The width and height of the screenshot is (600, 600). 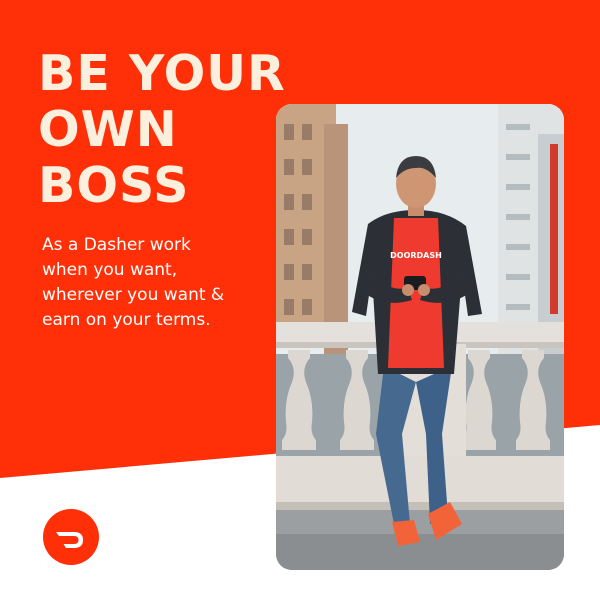 I want to click on subheading-line-3: wherever you want &, so click(x=133, y=295).